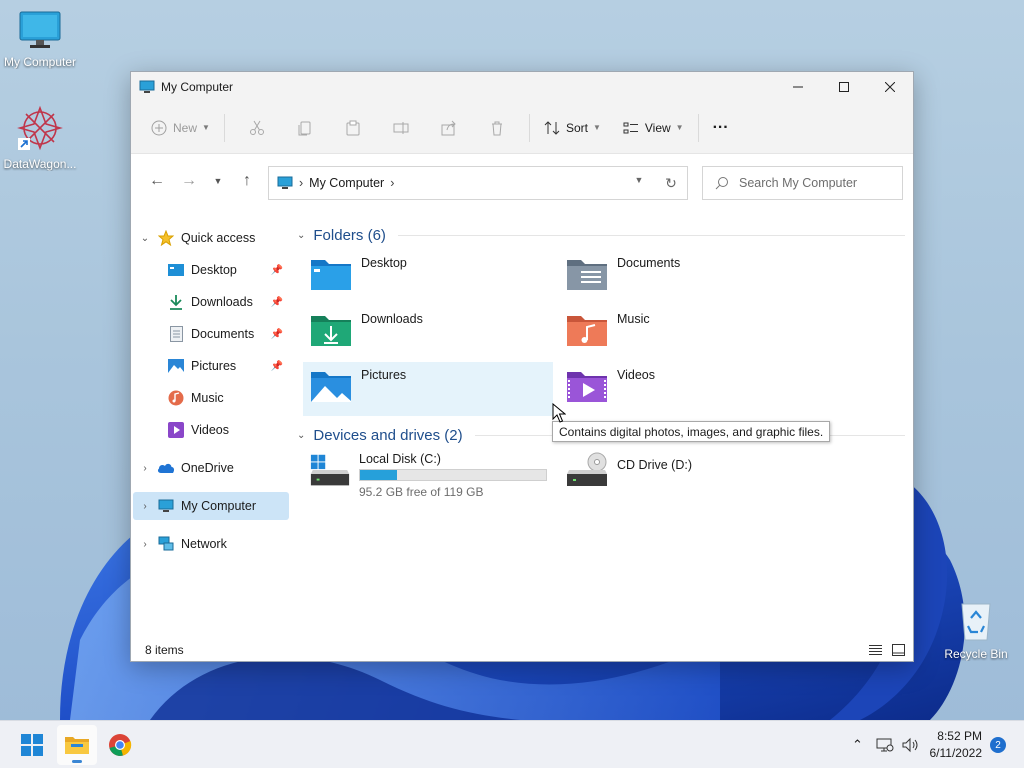 The image size is (1024, 768). I want to click on address-dropdown-icon: ▼, so click(639, 183).